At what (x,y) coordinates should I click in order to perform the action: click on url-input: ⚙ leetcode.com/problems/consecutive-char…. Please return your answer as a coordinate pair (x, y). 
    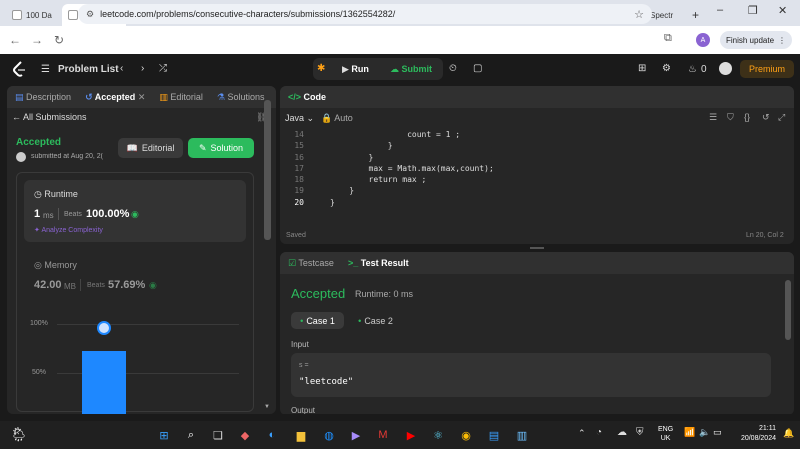
    Looking at the image, I should click on (365, 14).